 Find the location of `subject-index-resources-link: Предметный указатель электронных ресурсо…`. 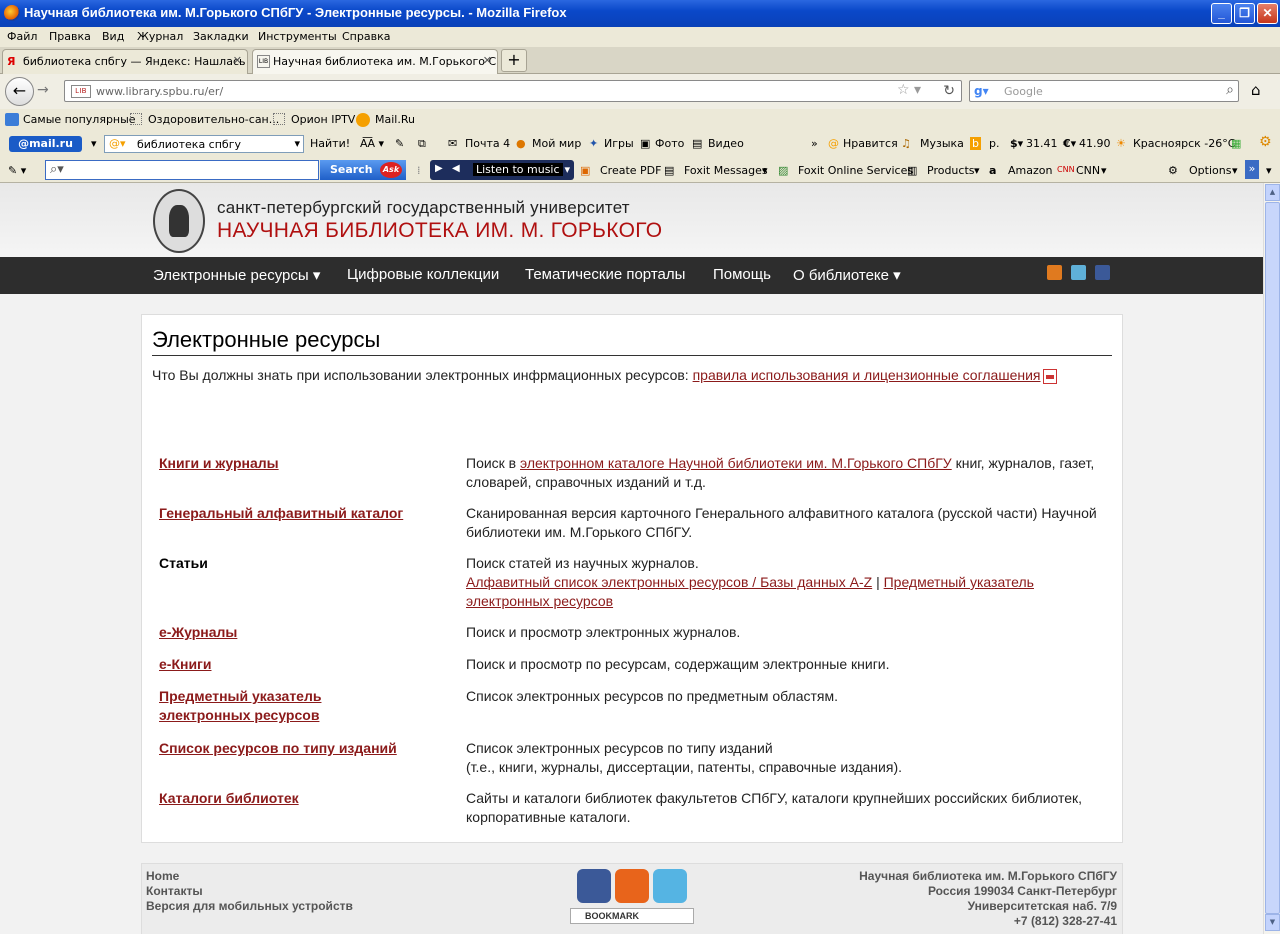

subject-index-resources-link: Предметный указатель электронных ресурсо… is located at coordinates (259, 706).